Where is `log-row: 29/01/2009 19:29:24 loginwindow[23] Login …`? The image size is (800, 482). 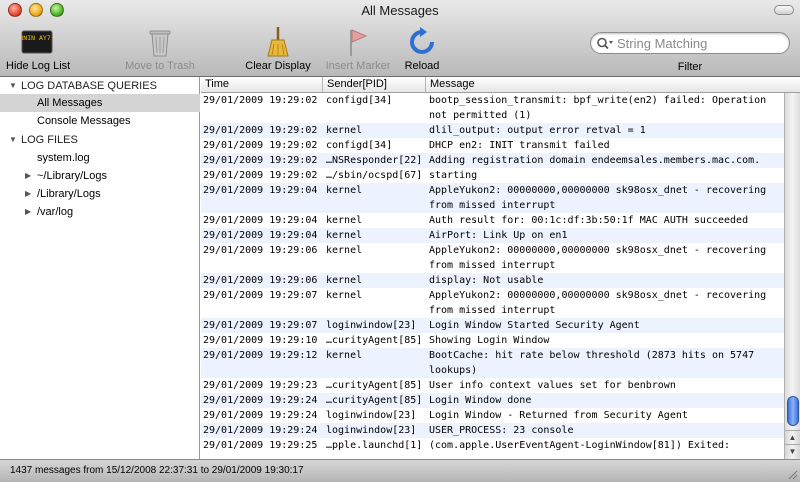 log-row: 29/01/2009 19:29:24 loginwindow[23] Login … is located at coordinates (492, 415).